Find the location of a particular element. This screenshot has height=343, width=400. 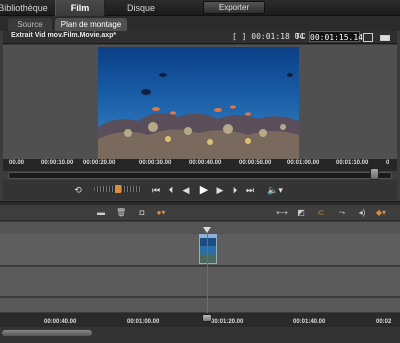

audio-mix-icon: ◩ is located at coordinates (301, 213).